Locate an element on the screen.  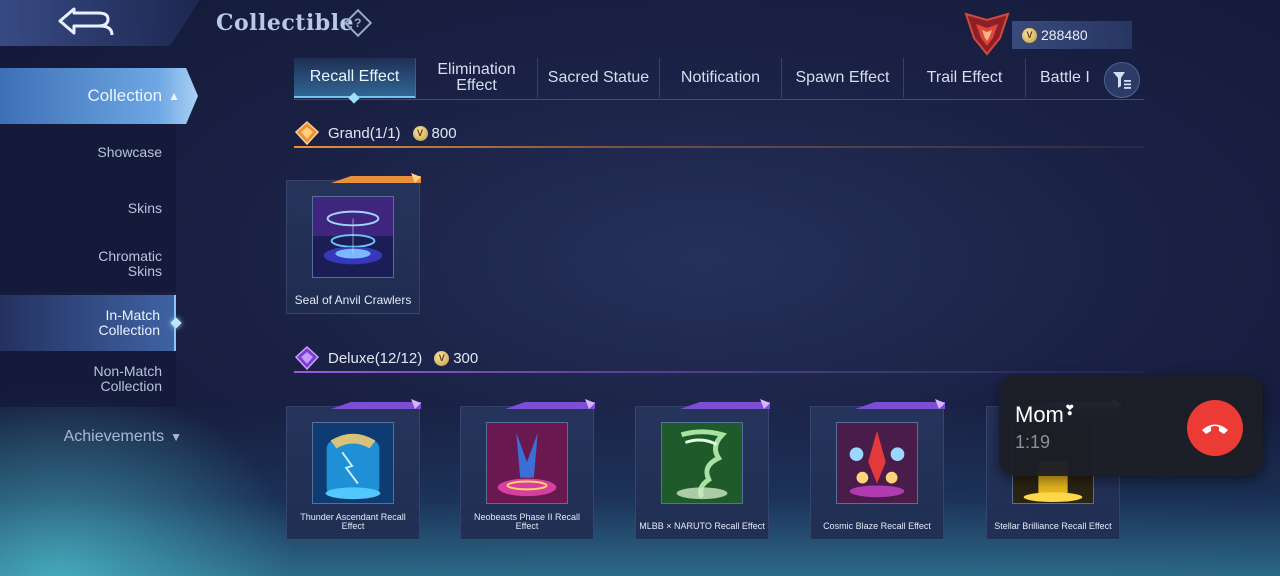
section-grand-title: Grand(1/1) is located at coordinates (364, 133).